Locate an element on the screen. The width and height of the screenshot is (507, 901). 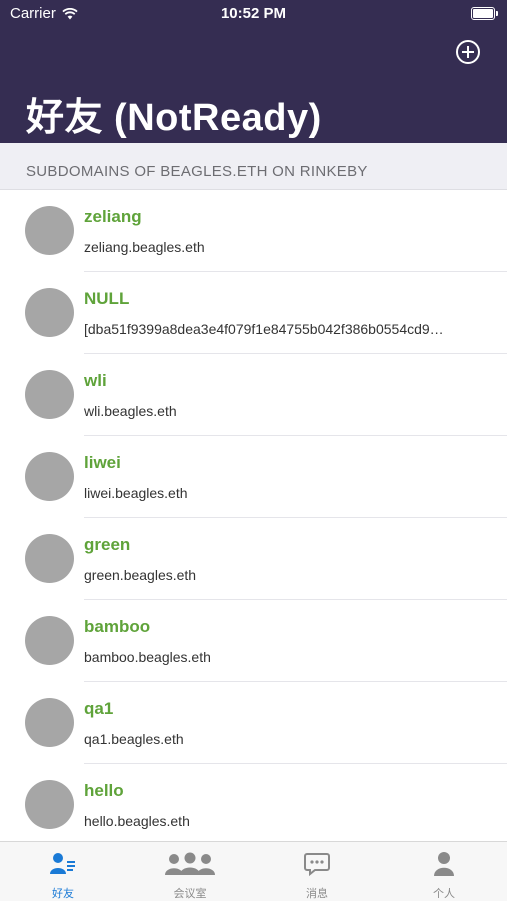
contact-name: wli is located at coordinates (95, 380).